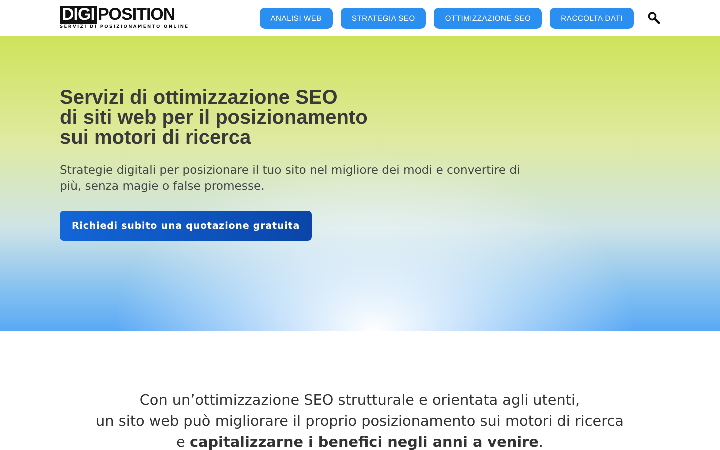 This screenshot has width=720, height=450. I want to click on quote-button: Richiedi subito una quotazione gratuita, so click(186, 226).